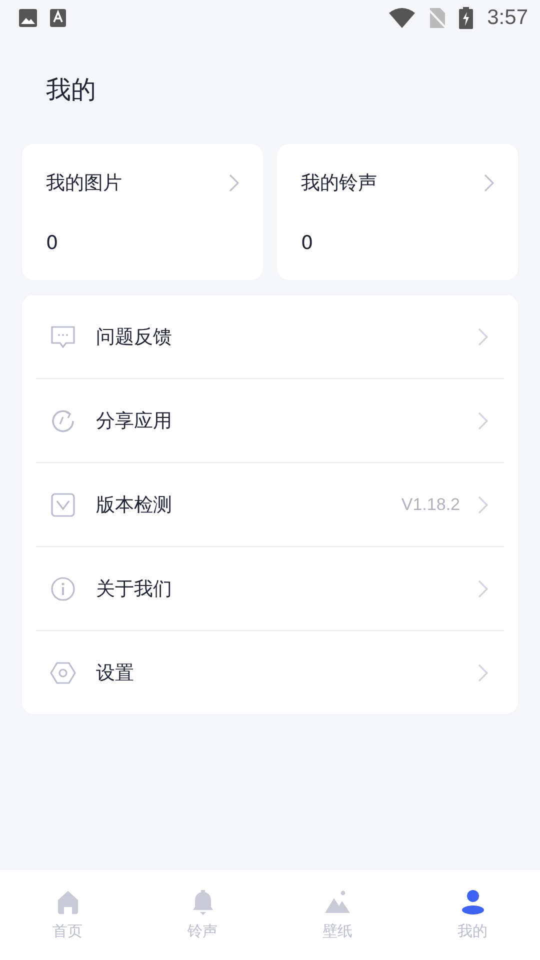 The image size is (540, 960). I want to click on page-title: 我的, so click(71, 90).